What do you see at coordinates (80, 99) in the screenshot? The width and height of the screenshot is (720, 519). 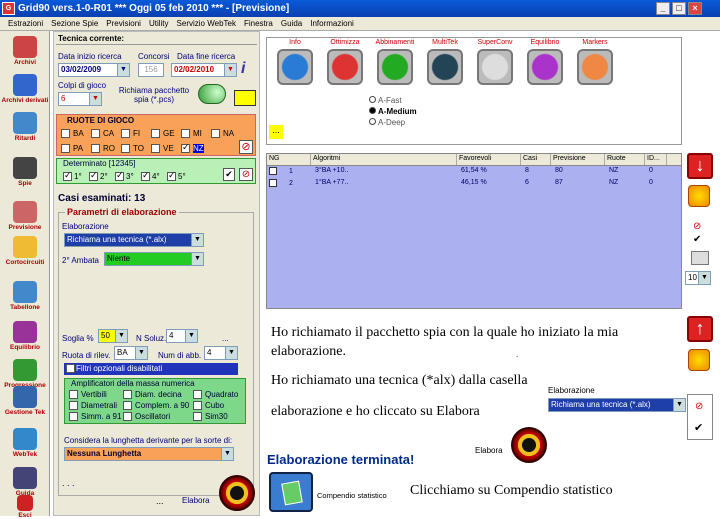 I see `colpi-field: 6 ▼` at bounding box center [80, 99].